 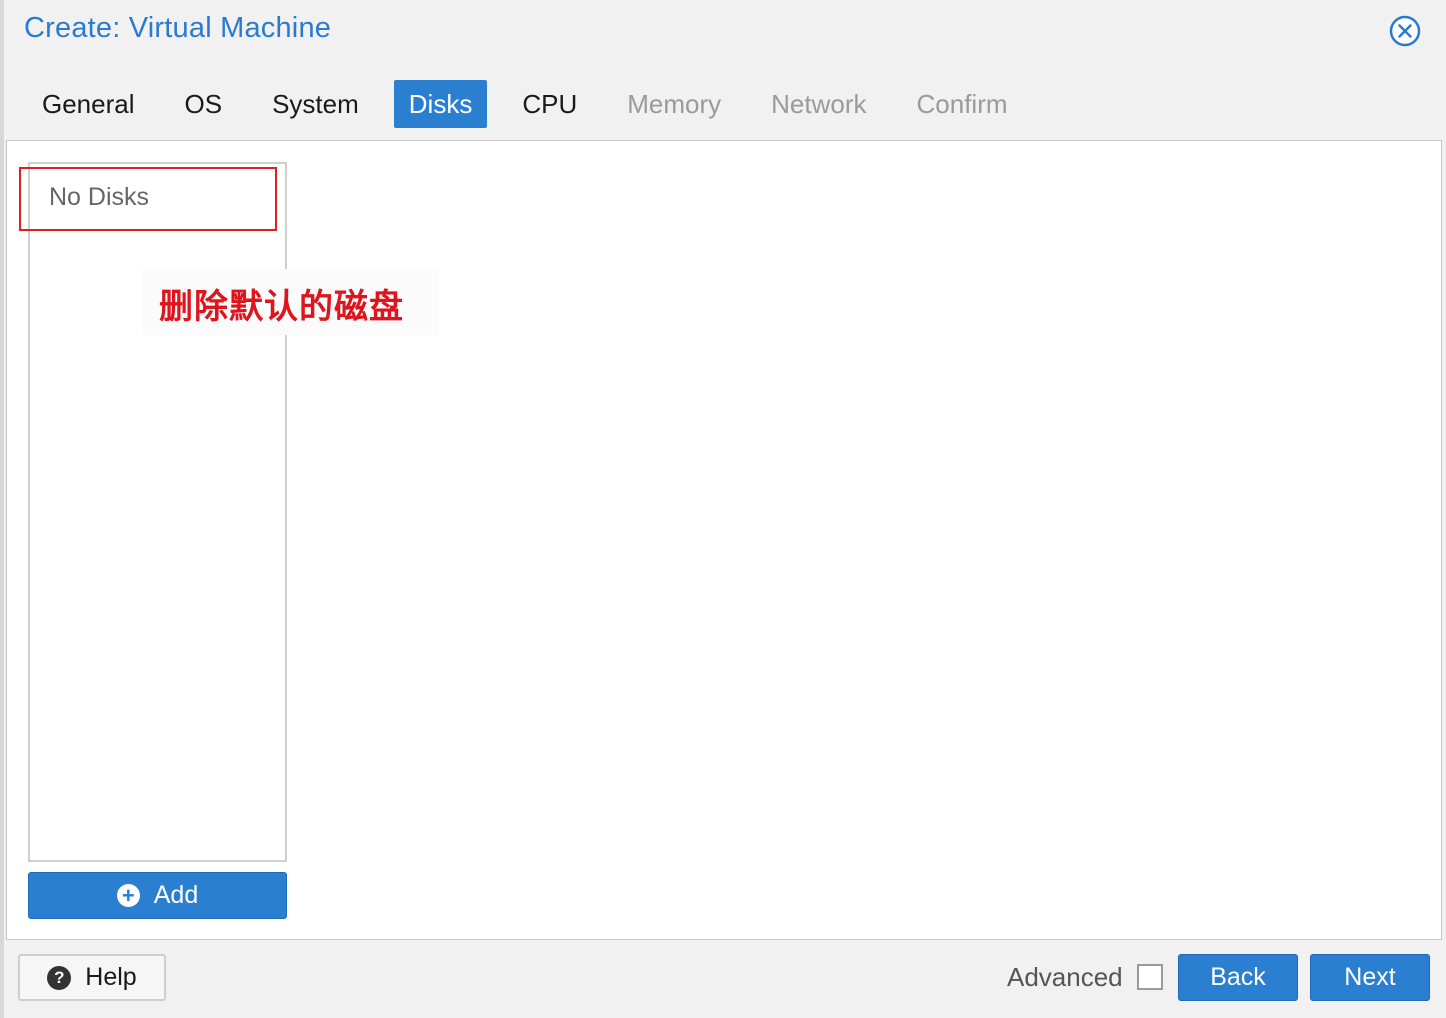 What do you see at coordinates (281, 307) in the screenshot?
I see `annotation-text: 删除默认的磁盘` at bounding box center [281, 307].